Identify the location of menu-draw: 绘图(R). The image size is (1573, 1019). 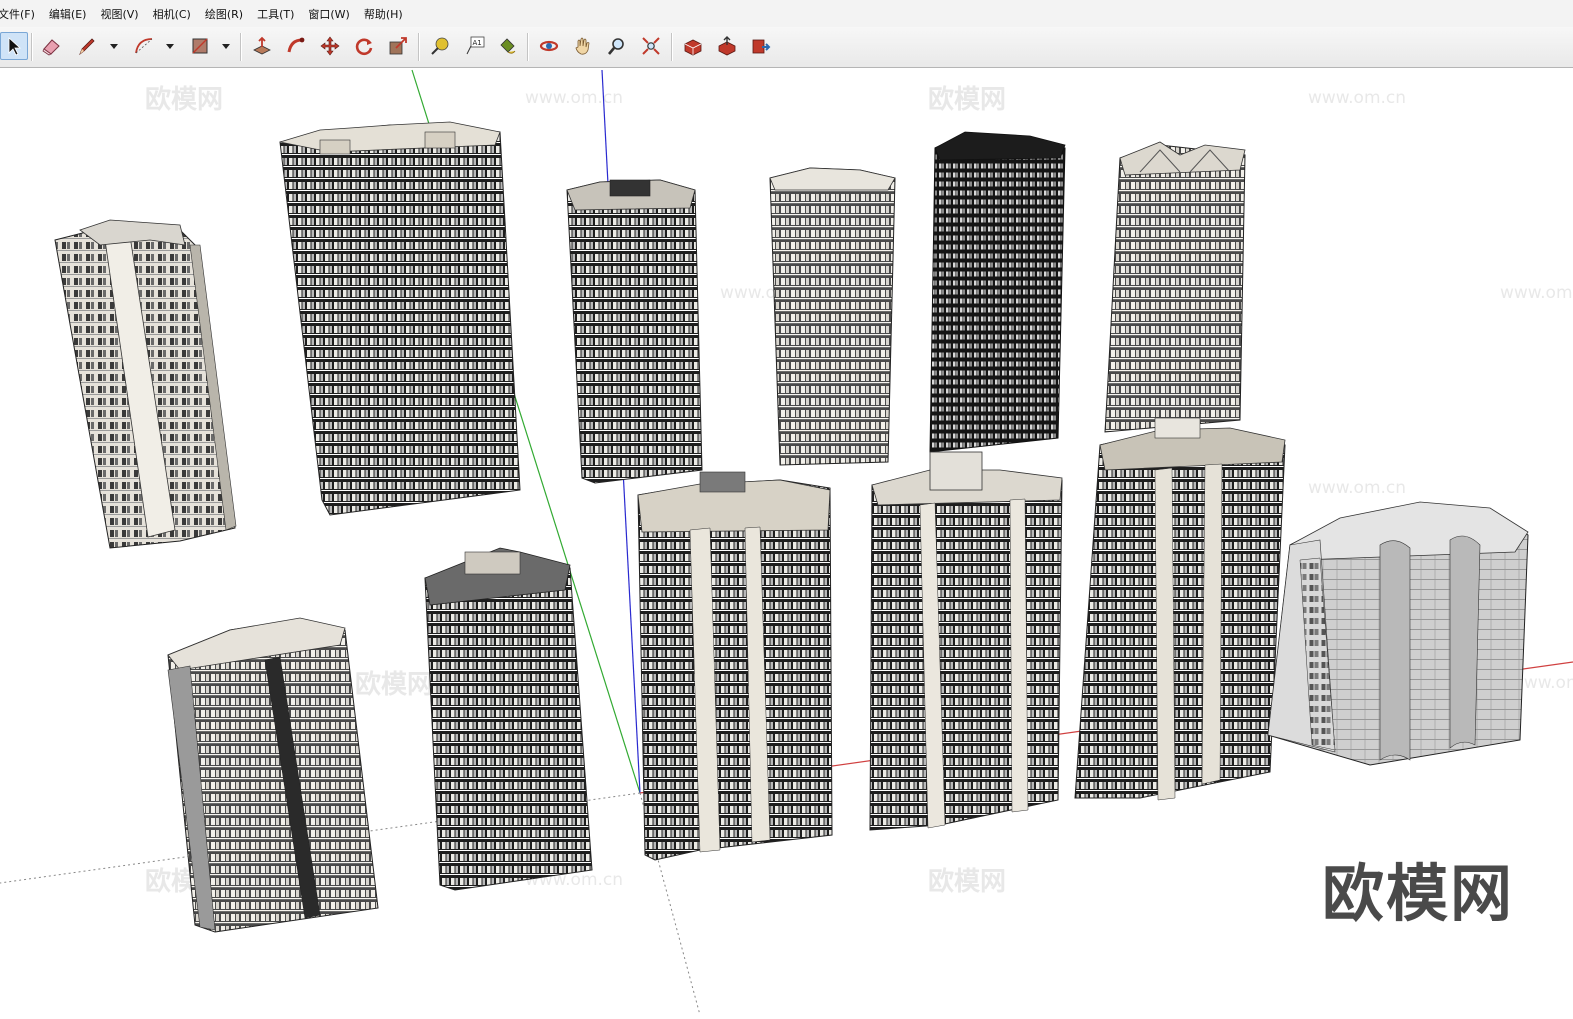
(224, 14).